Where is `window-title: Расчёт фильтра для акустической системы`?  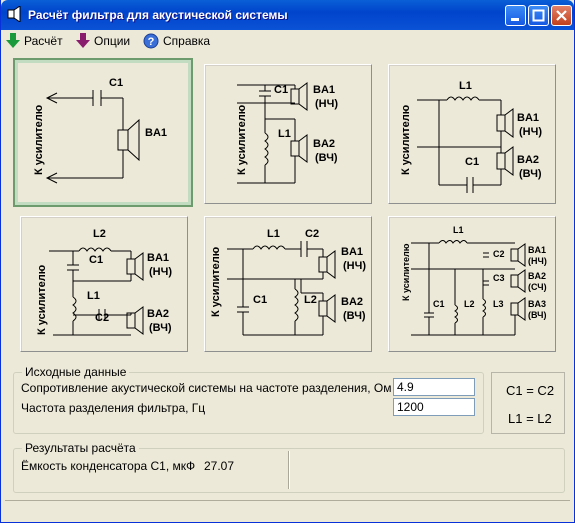 window-title: Расчёт фильтра для акустической системы is located at coordinates (158, 15).